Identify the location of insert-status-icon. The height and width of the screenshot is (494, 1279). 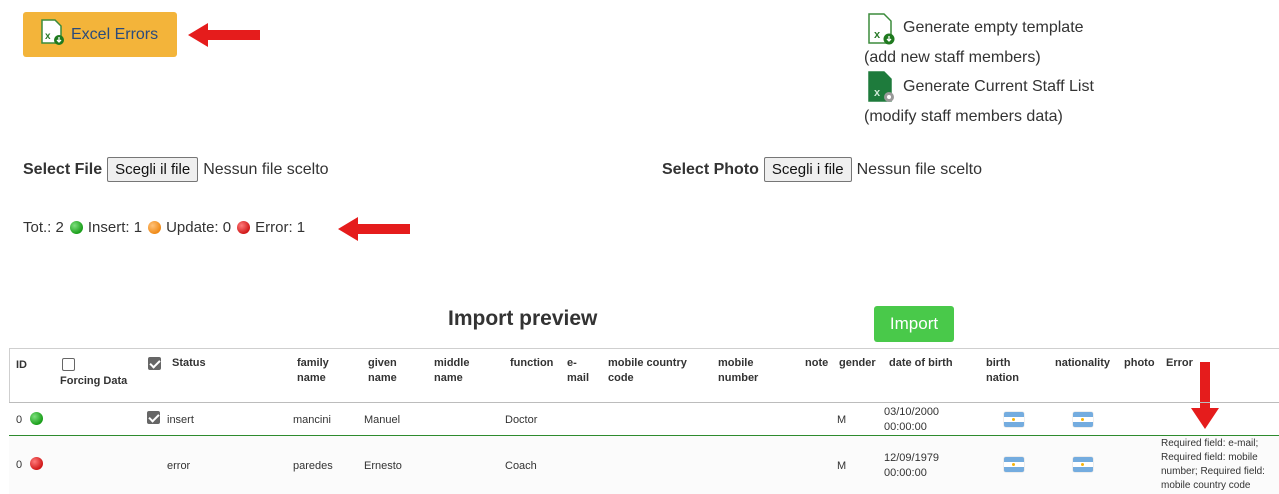
(76, 227).